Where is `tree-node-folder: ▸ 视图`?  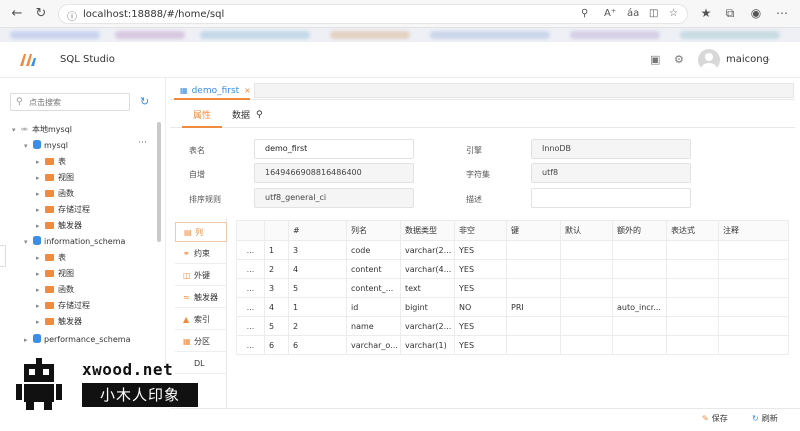 tree-node-folder: ▸ 视图 is located at coordinates (55, 274).